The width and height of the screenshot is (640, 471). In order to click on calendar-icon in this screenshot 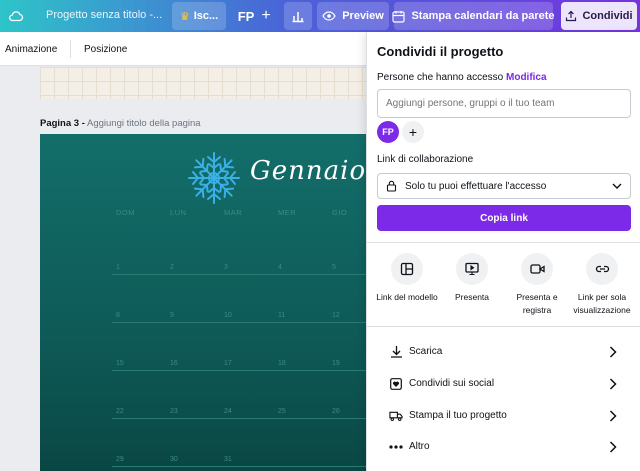, I will do `click(399, 16)`.